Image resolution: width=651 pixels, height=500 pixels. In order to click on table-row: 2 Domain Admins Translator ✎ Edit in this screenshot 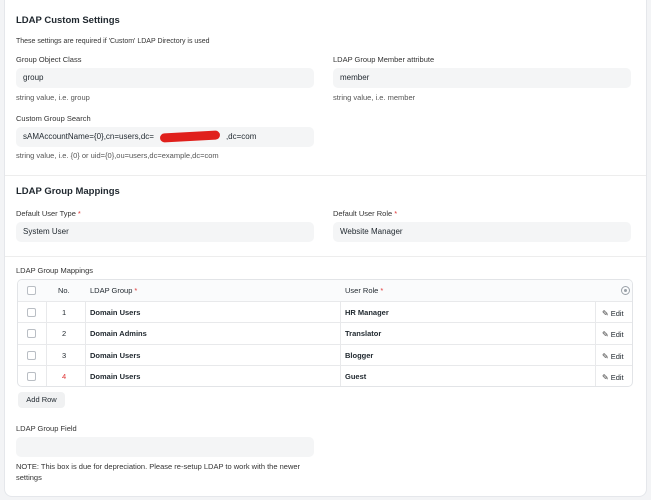, I will do `click(325, 334)`.